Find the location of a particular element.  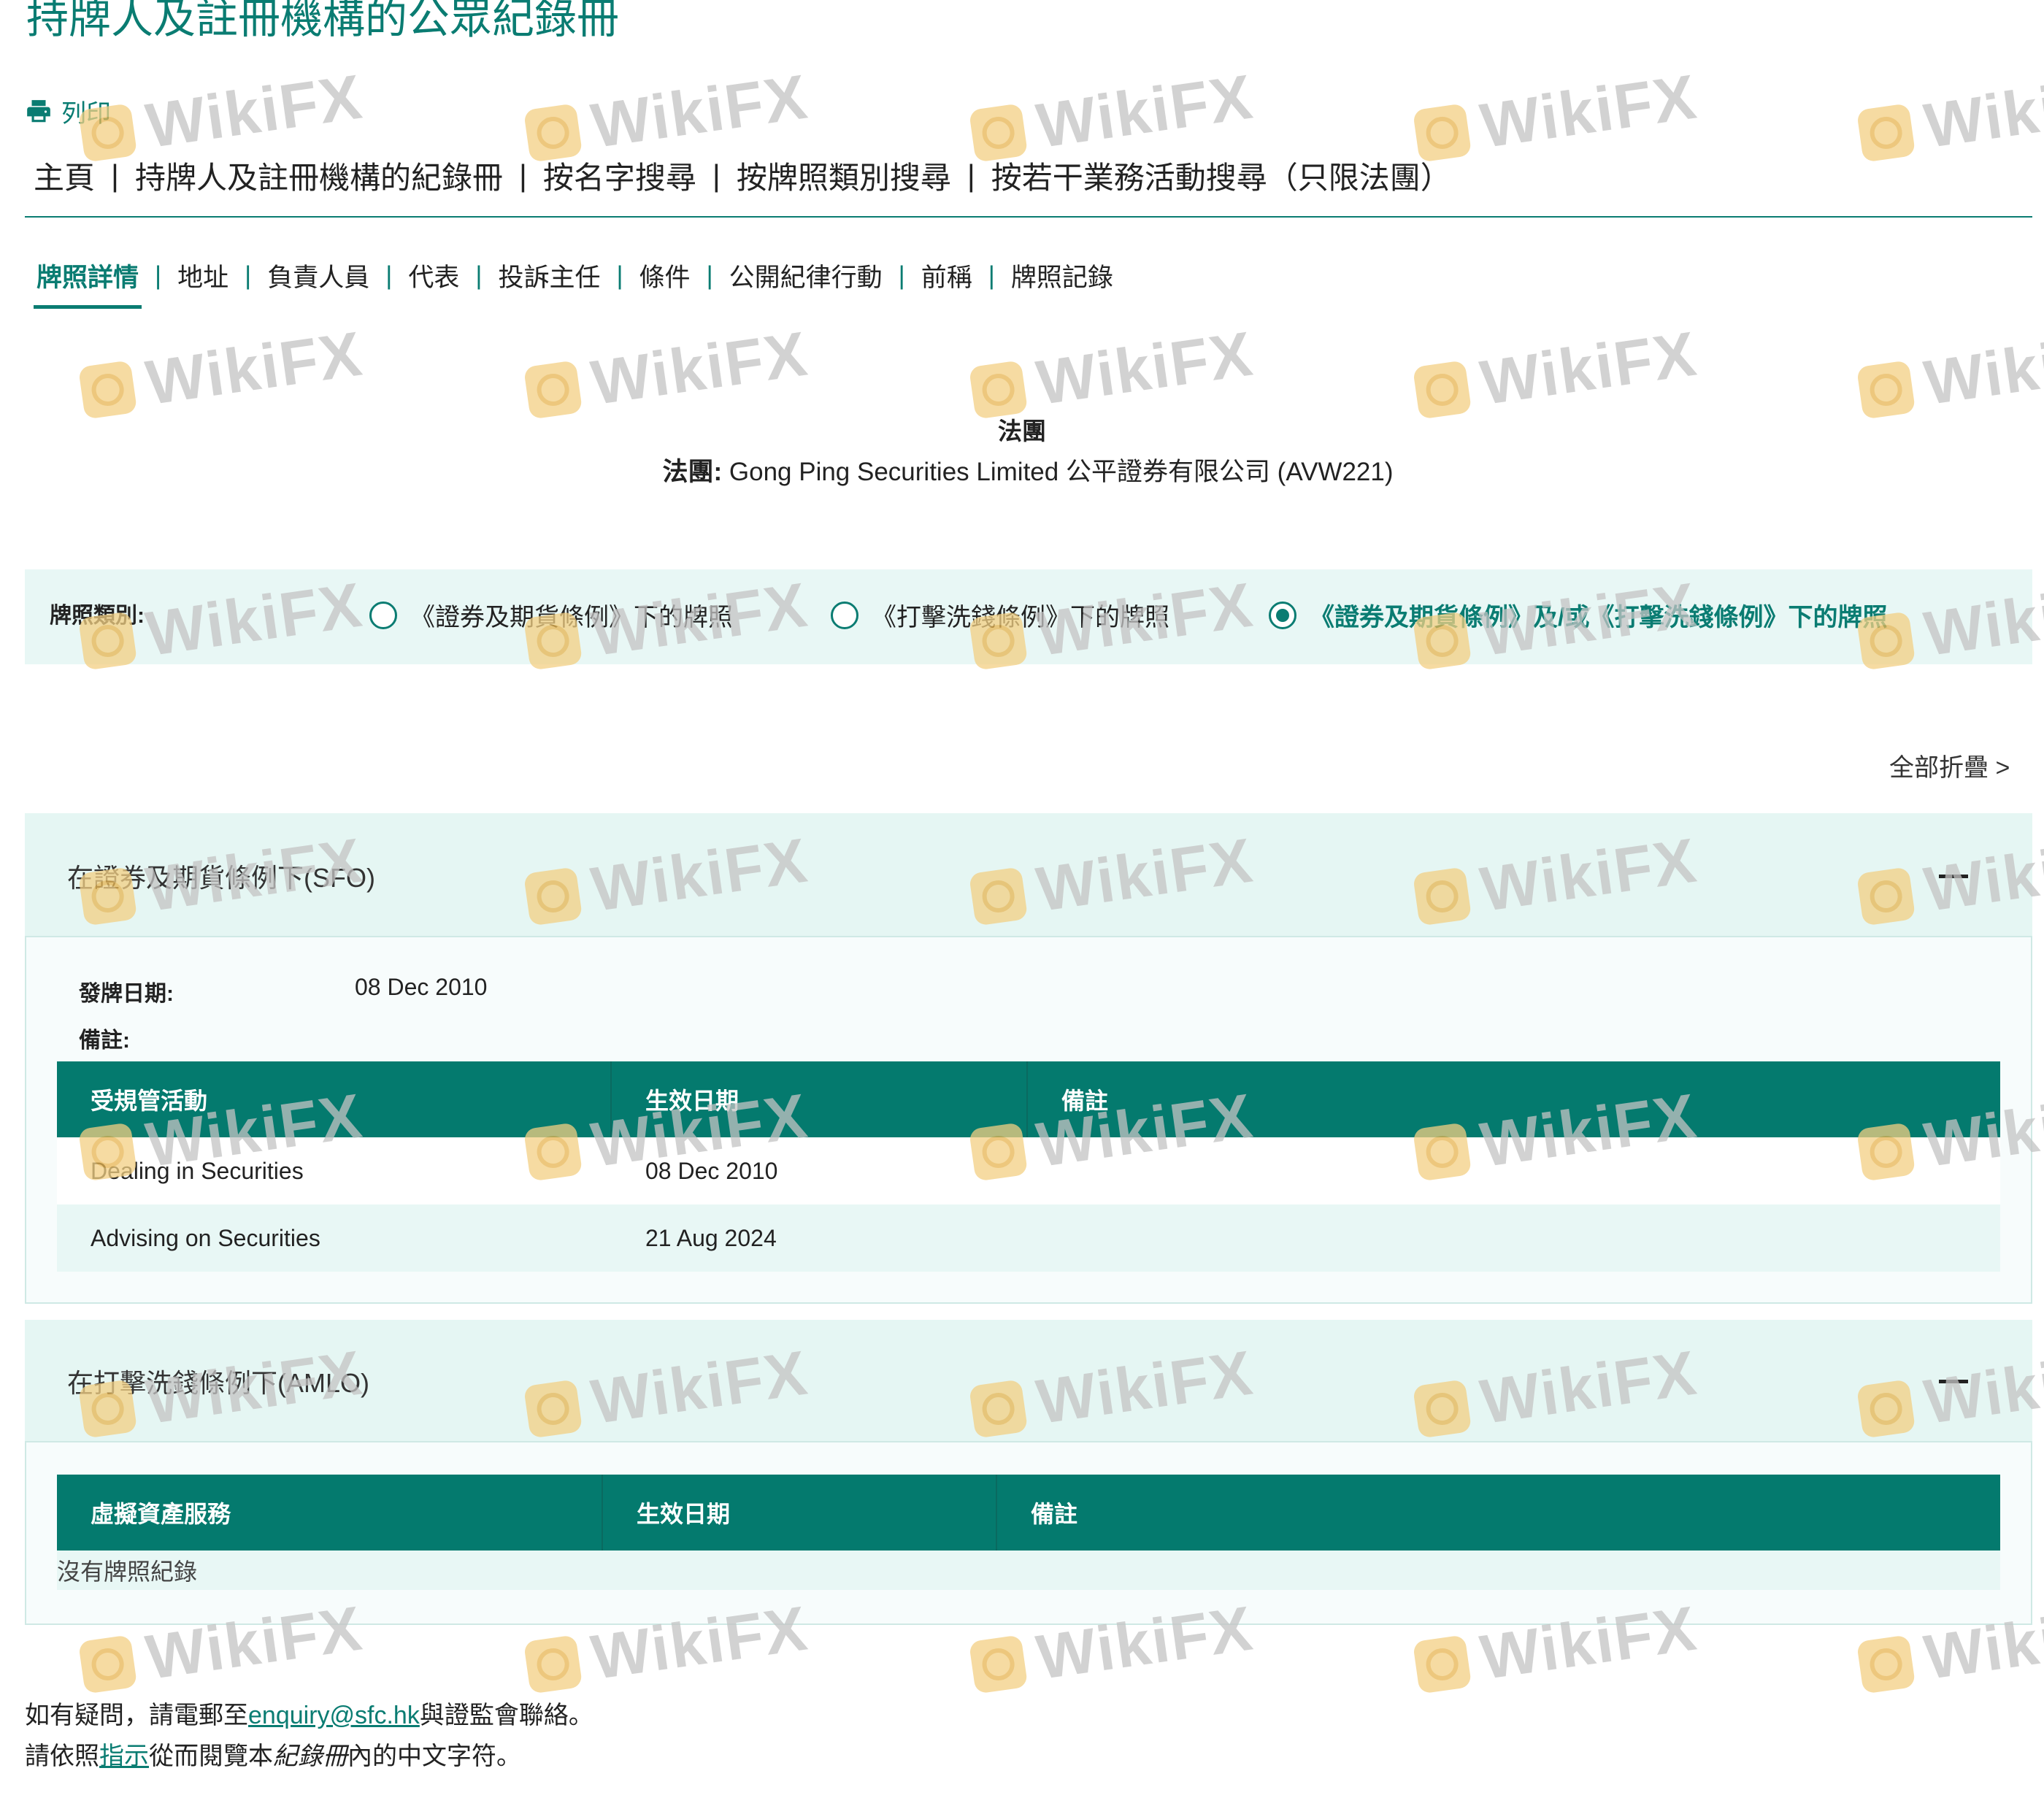

nav-search-by-license: 按牌照類別搜尋 is located at coordinates (844, 175).